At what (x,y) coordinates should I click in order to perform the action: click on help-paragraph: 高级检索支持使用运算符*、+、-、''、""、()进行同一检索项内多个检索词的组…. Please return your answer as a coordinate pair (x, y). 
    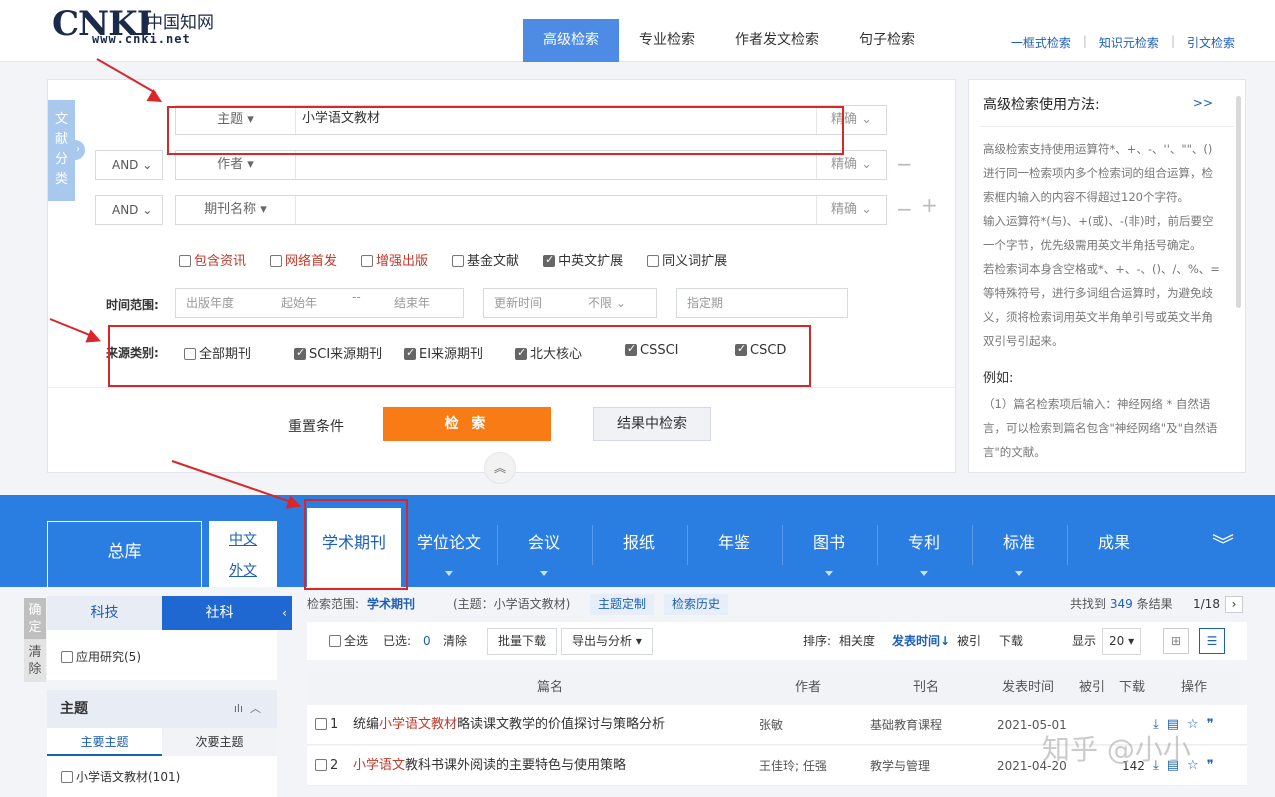
    Looking at the image, I should click on (1098, 173).